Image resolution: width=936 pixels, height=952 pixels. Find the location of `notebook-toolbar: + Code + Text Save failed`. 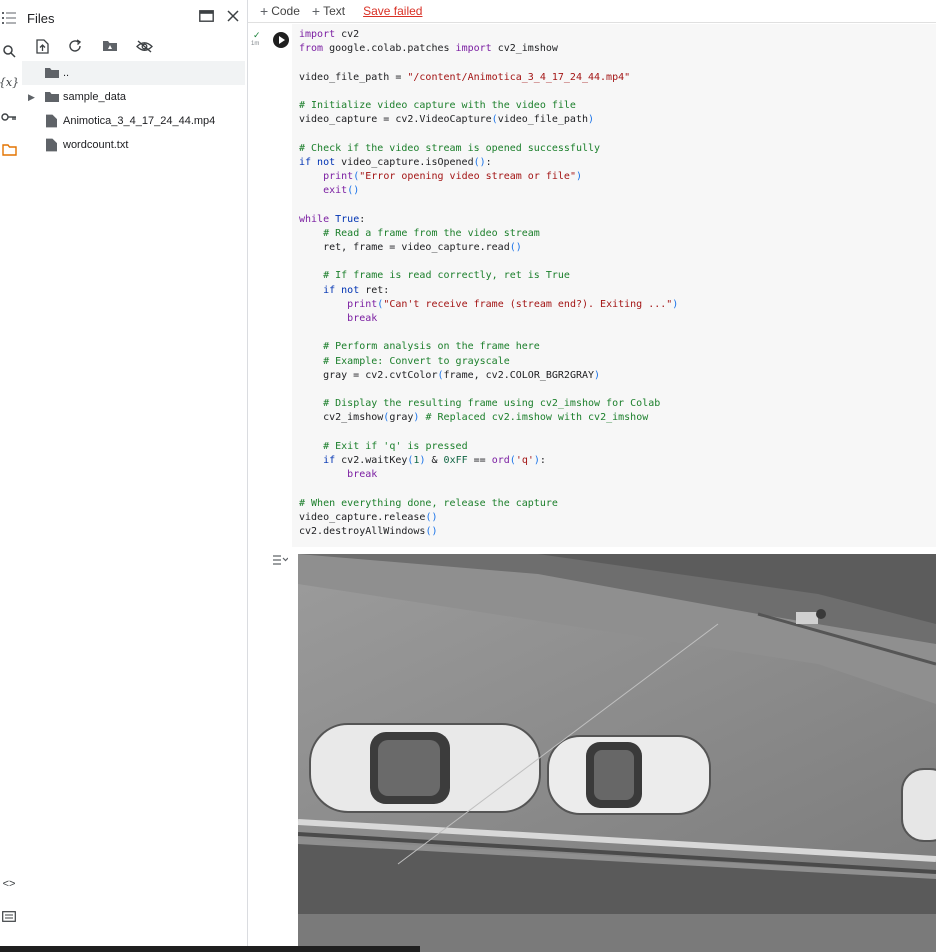

notebook-toolbar: + Code + Text Save failed is located at coordinates (592, 11).